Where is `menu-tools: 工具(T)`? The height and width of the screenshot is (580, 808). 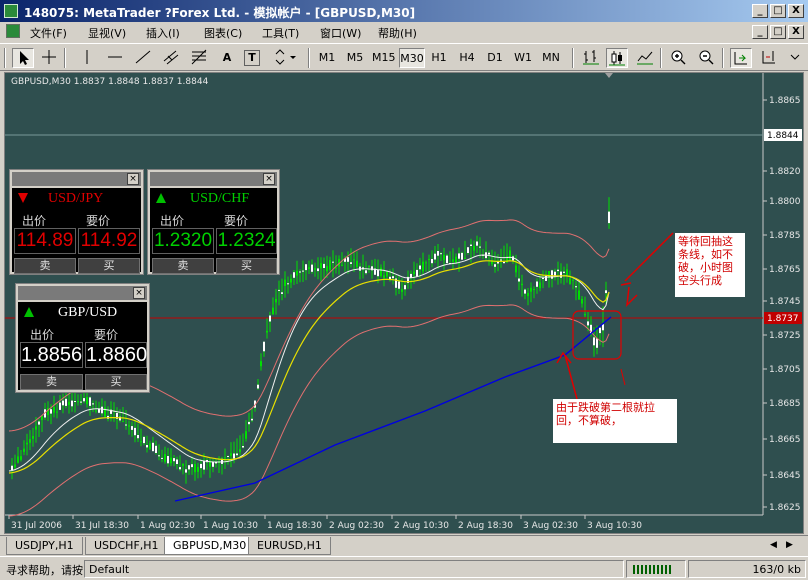
menu-tools: 工具(T) is located at coordinates (280, 33).